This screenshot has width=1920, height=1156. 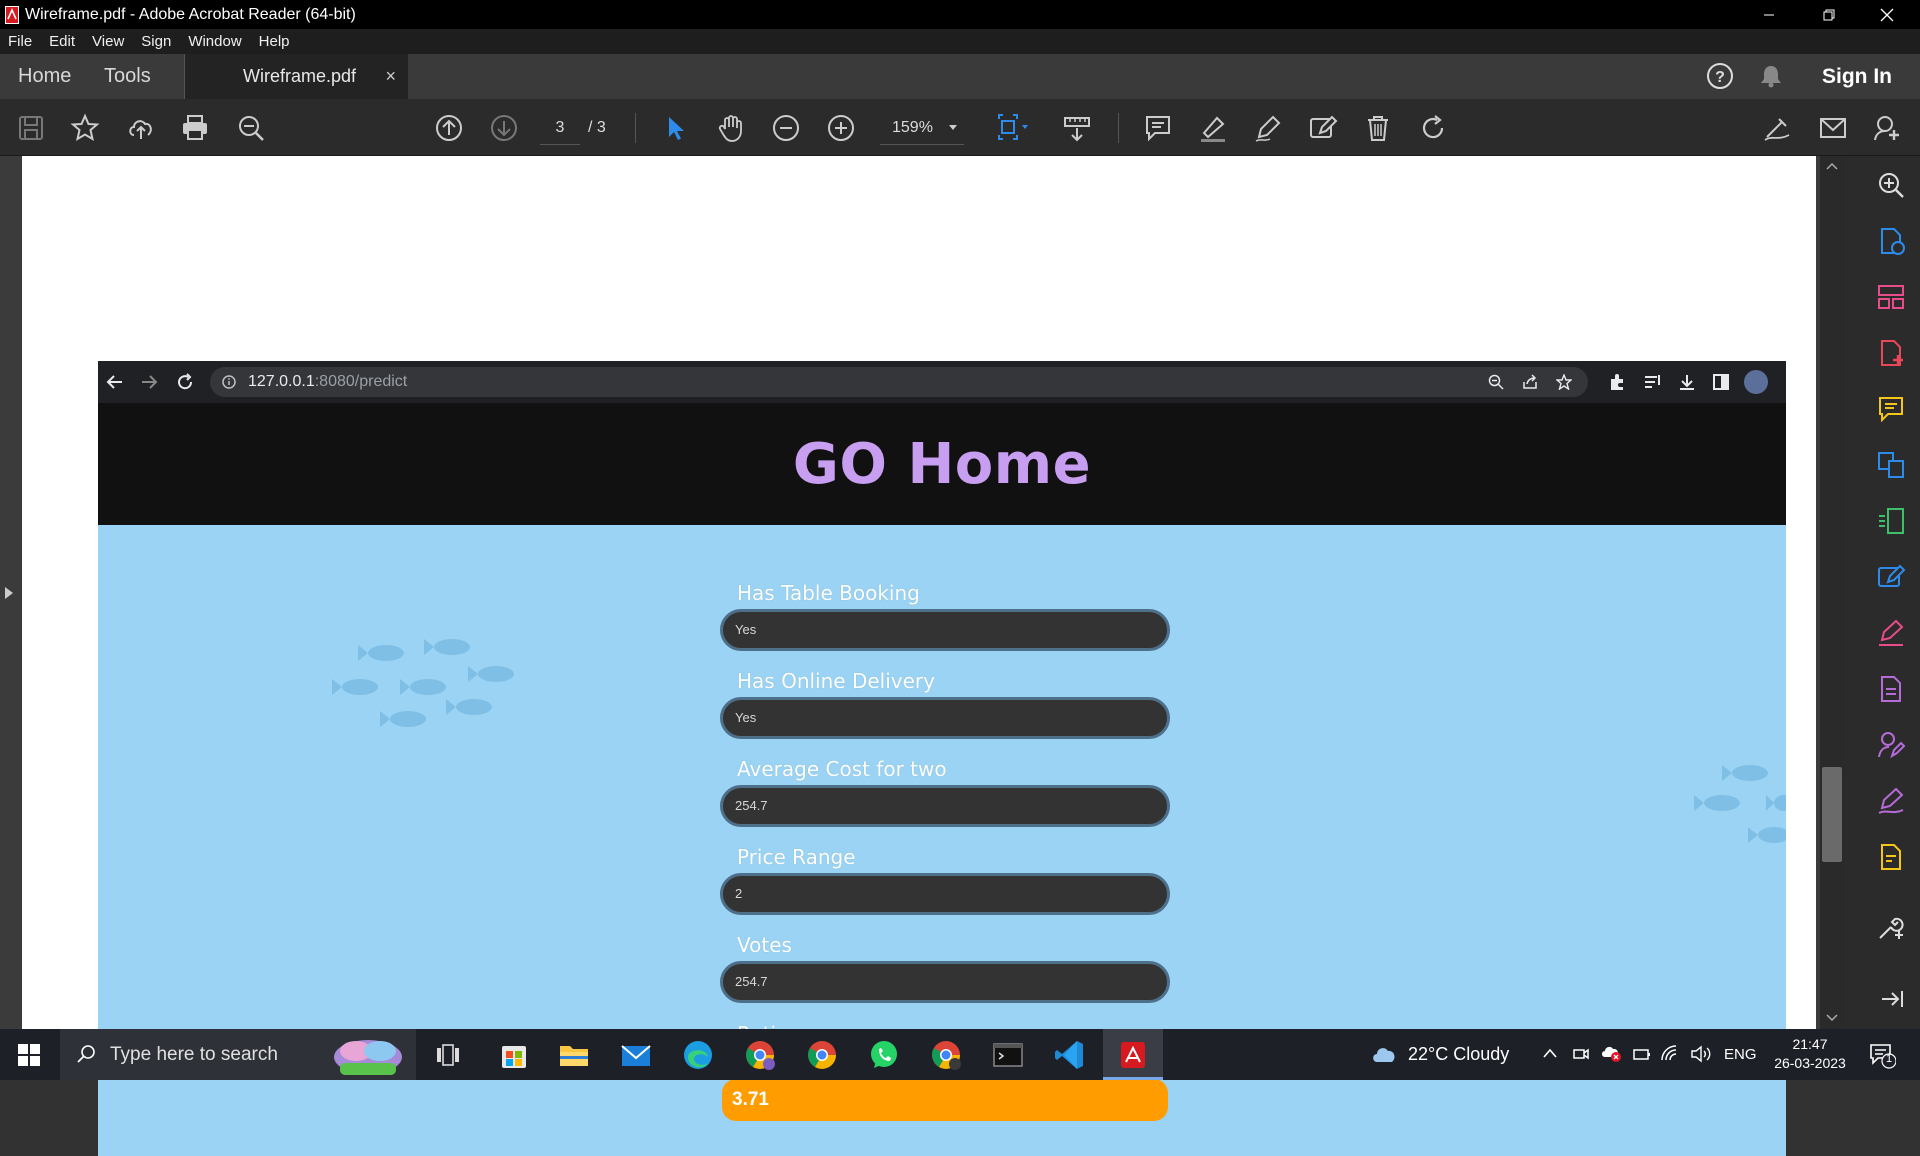 What do you see at coordinates (390, 76) in the screenshot?
I see `close-tab-button: ×` at bounding box center [390, 76].